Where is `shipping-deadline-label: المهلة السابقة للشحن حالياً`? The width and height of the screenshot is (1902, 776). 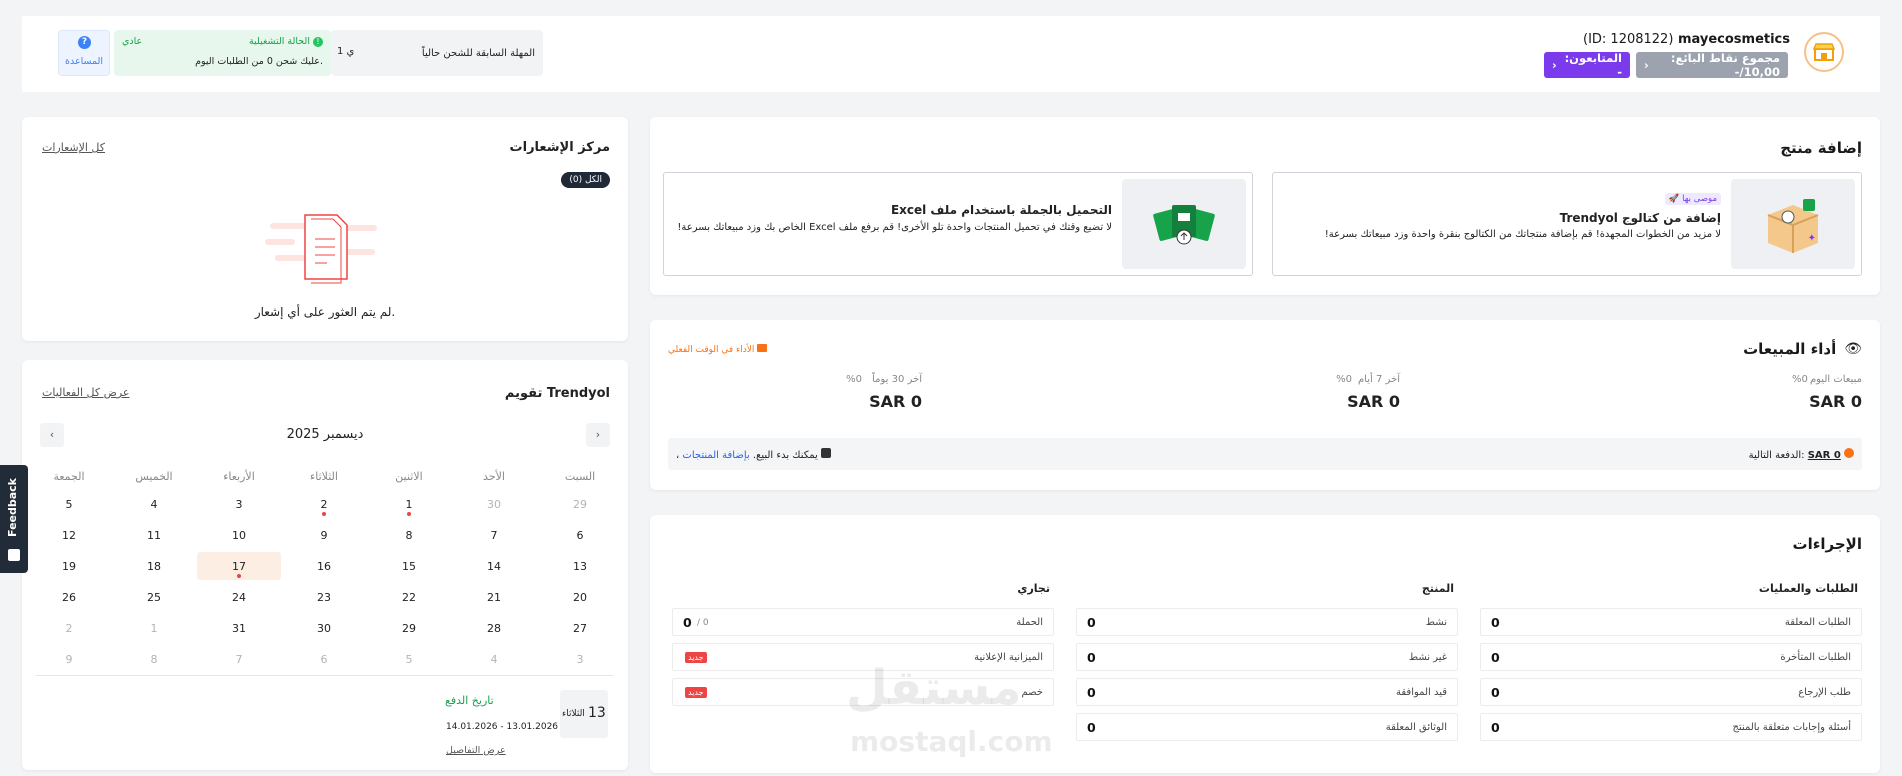 shipping-deadline-label: المهلة السابقة للشحن حالياً is located at coordinates (478, 53).